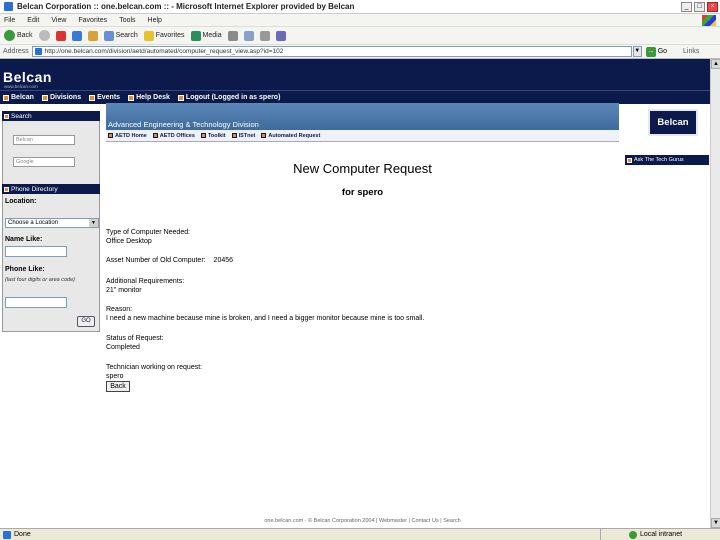  Describe the element at coordinates (129, 241) in the screenshot. I see `type-value: Office Desktop` at that location.